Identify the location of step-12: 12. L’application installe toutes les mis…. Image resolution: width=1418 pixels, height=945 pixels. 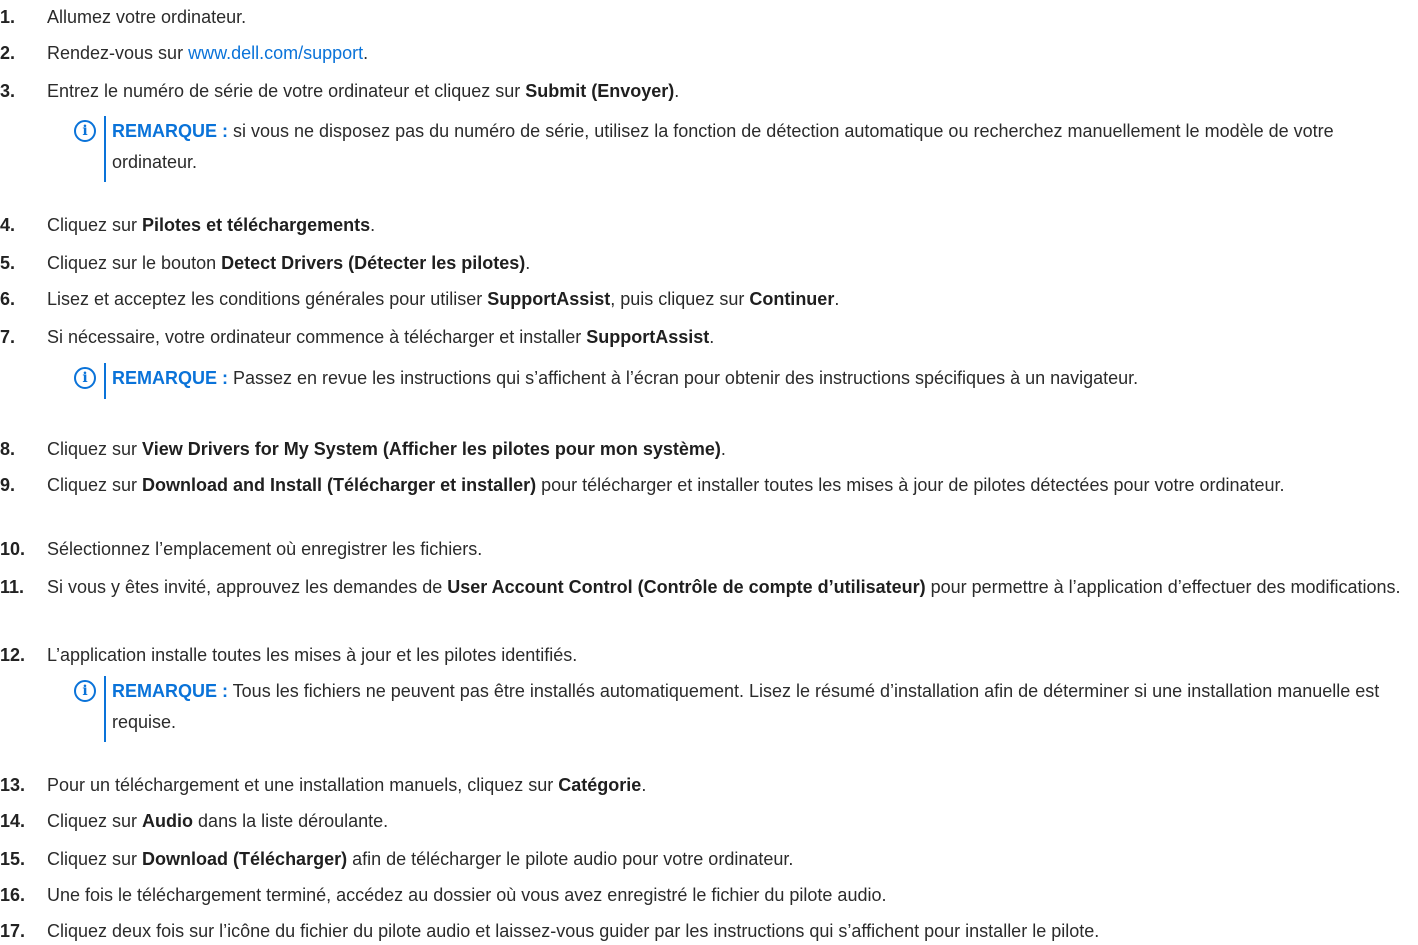
(705, 655).